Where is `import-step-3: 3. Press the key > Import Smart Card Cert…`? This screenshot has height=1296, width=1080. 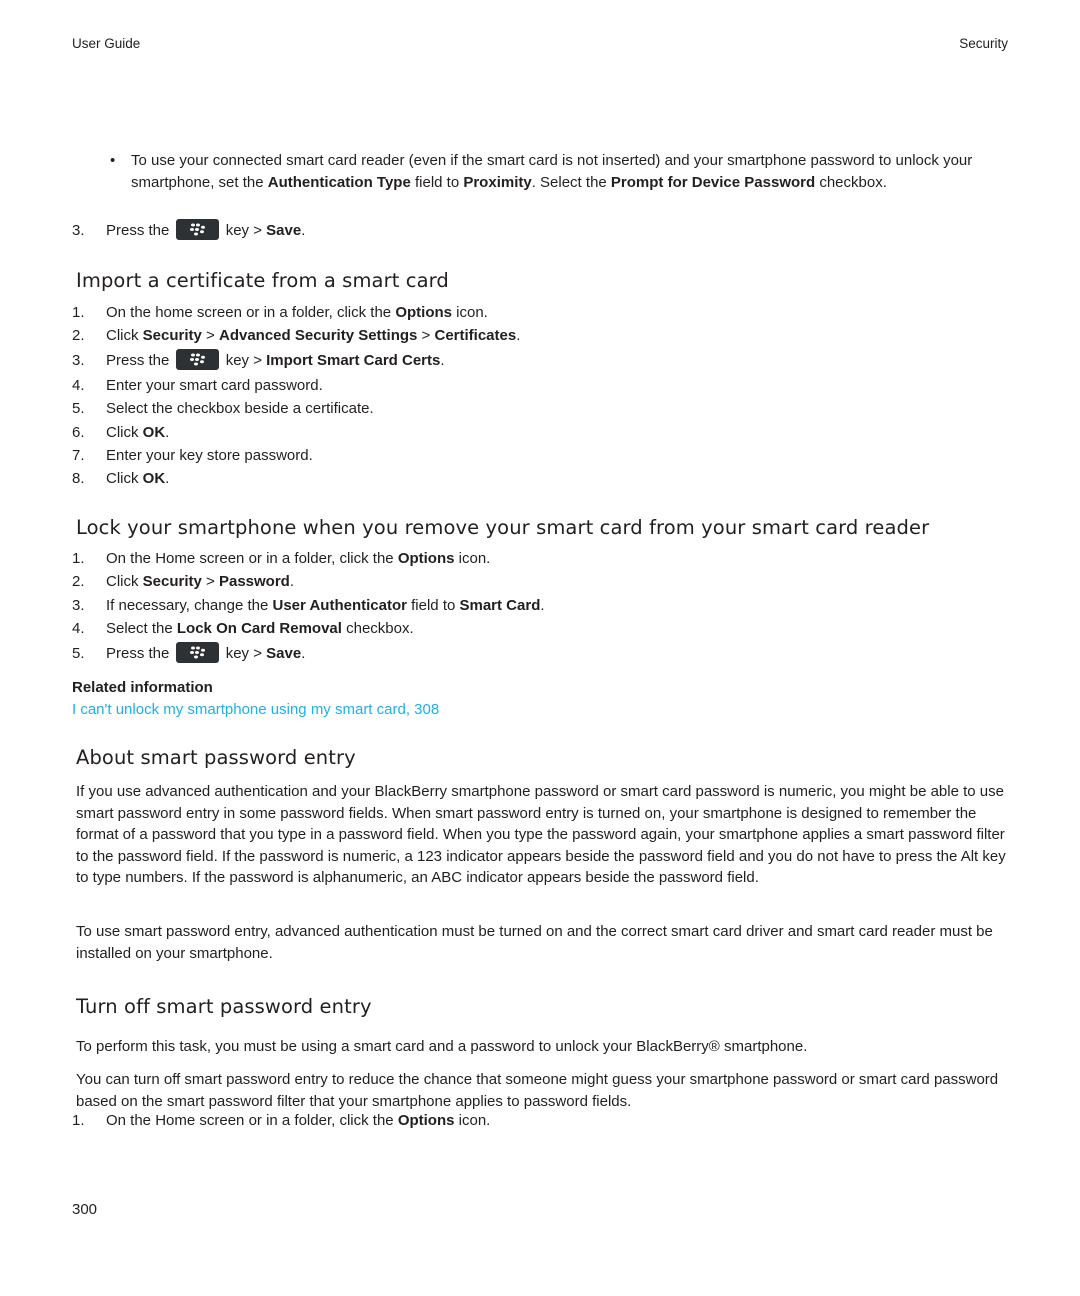
import-step-3: 3. Press the key > Import Smart Card Cert… is located at coordinates (258, 360).